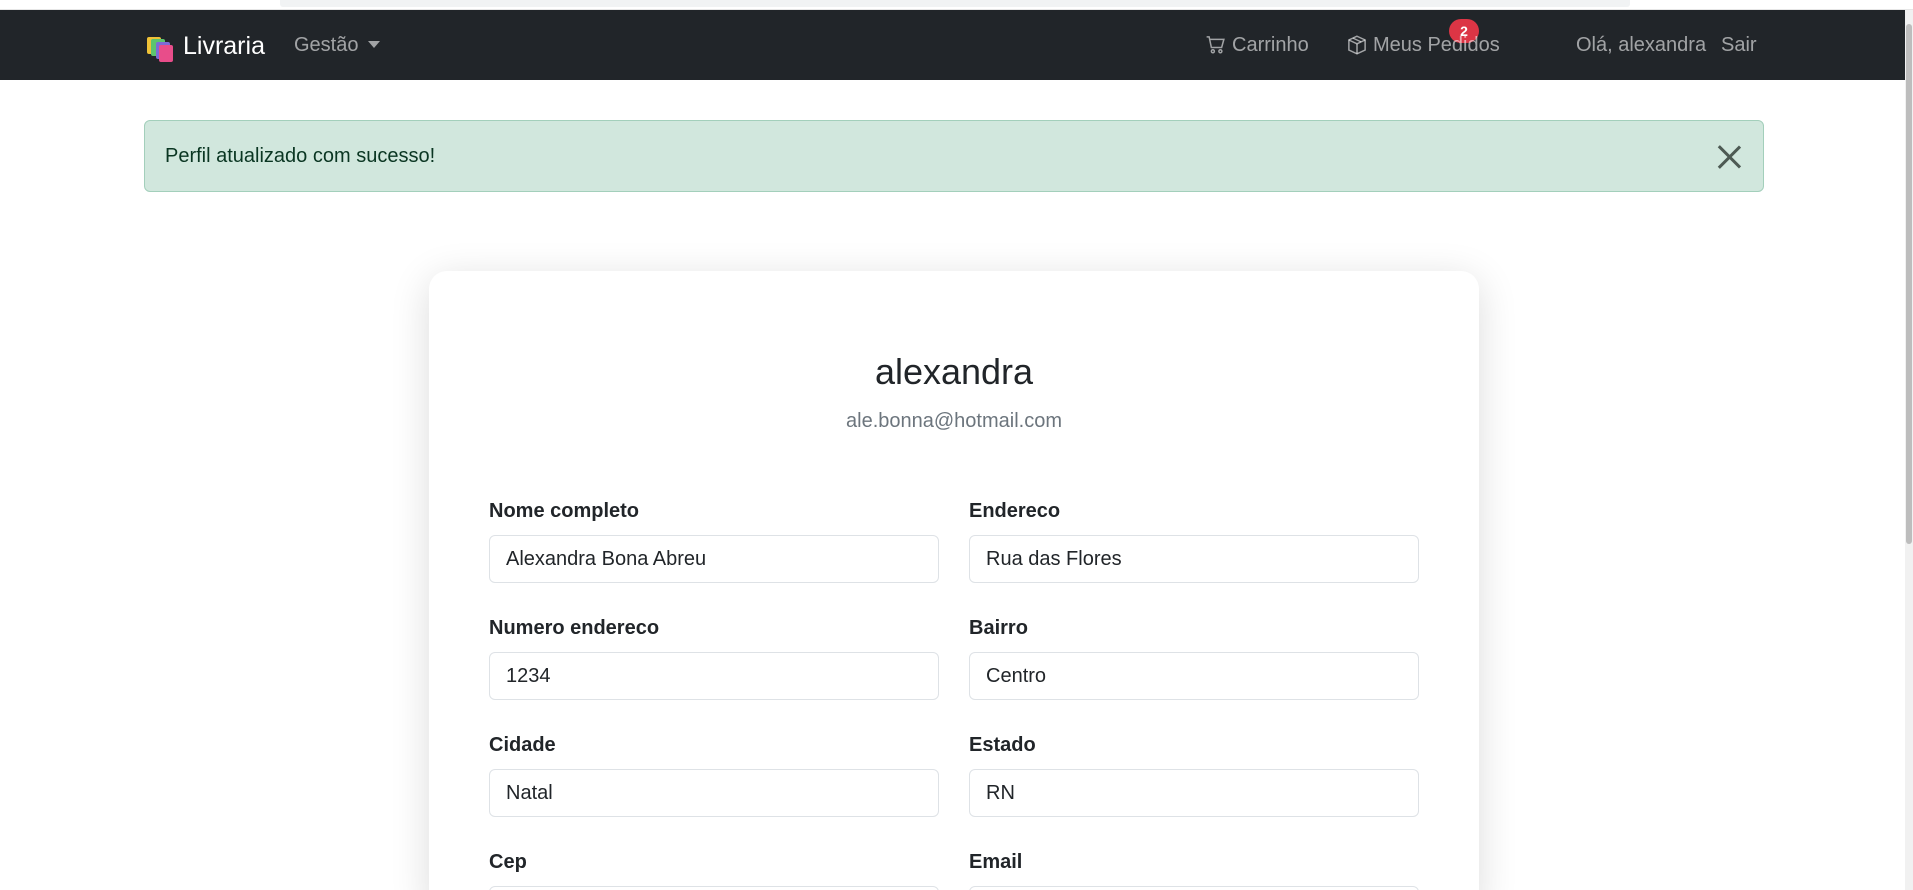 This screenshot has width=1913, height=890. Describe the element at coordinates (714, 676) in the screenshot. I see `address-number-input` at that location.